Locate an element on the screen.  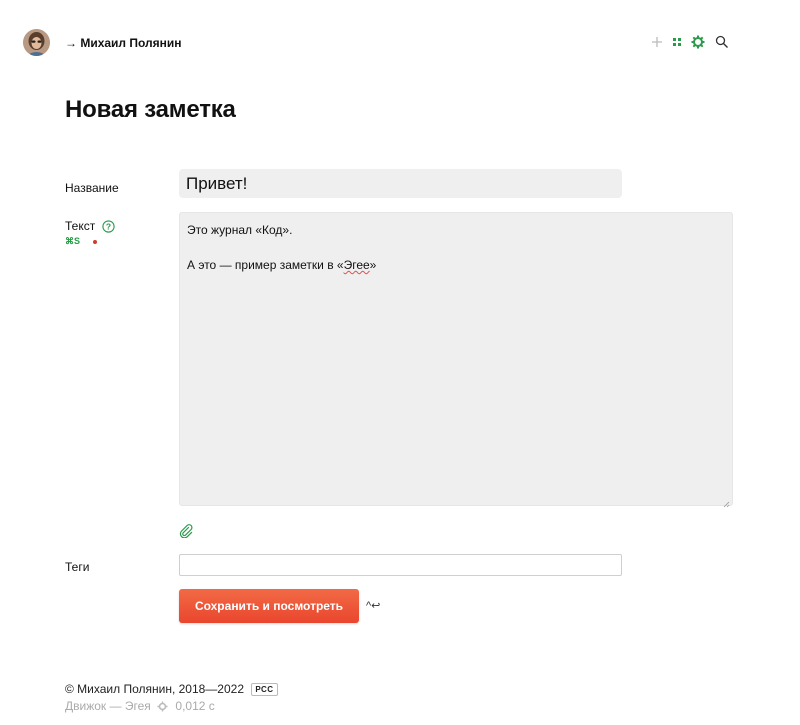
engine-link: Движок — Эгея is located at coordinates (108, 706).